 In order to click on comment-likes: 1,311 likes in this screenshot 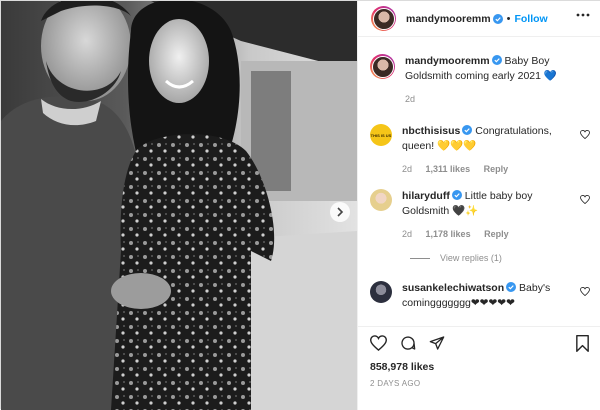, I will do `click(448, 169)`.